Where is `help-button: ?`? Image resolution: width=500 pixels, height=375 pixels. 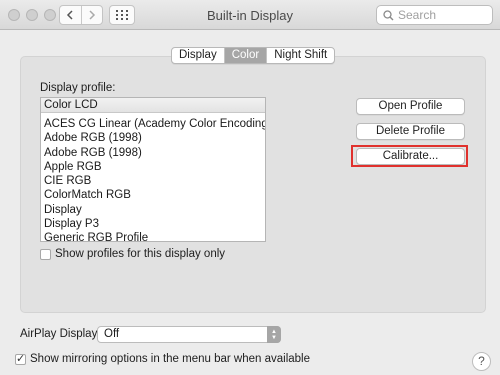
help-button: ? is located at coordinates (481, 361).